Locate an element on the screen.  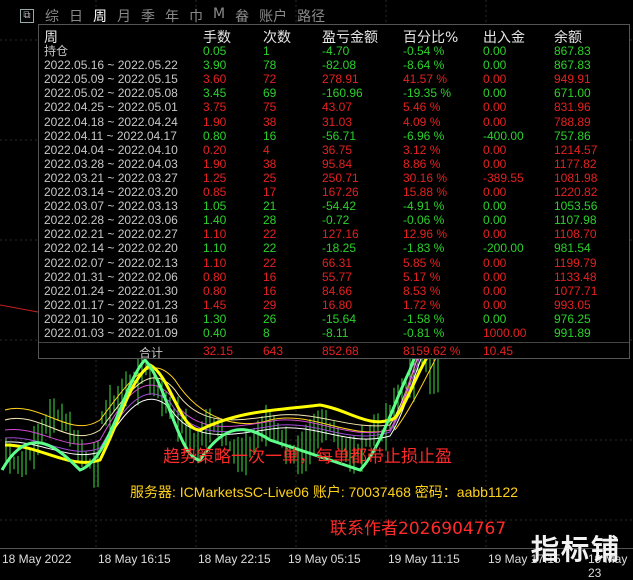
cell-balance: 1107.98 is located at coordinates (575, 220).